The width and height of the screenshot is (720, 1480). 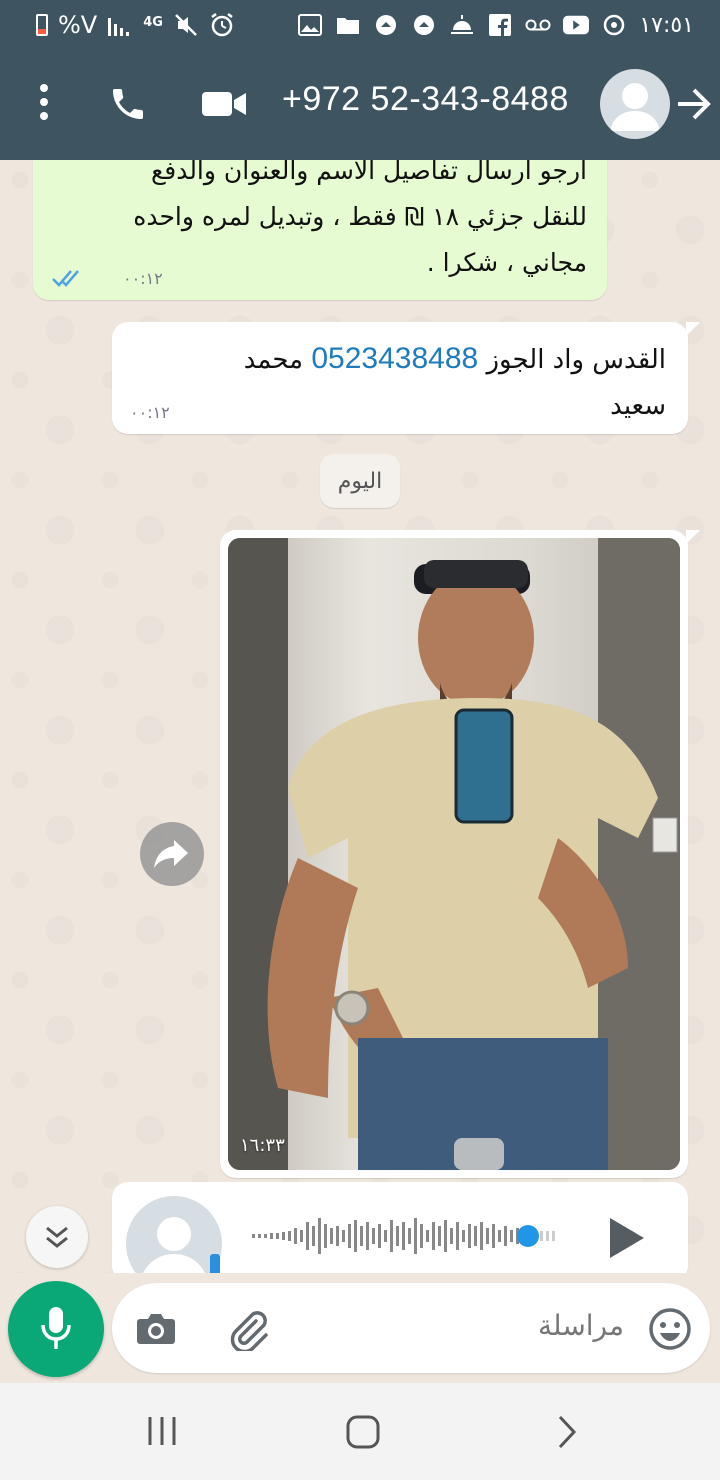 I want to click on facebook-icon, so click(x=500, y=25).